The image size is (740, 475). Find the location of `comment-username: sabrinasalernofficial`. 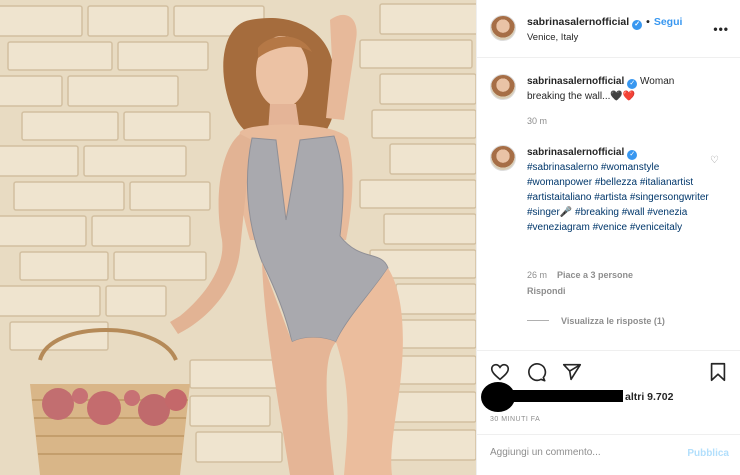

comment-username: sabrinasalernofficial is located at coordinates (575, 152).